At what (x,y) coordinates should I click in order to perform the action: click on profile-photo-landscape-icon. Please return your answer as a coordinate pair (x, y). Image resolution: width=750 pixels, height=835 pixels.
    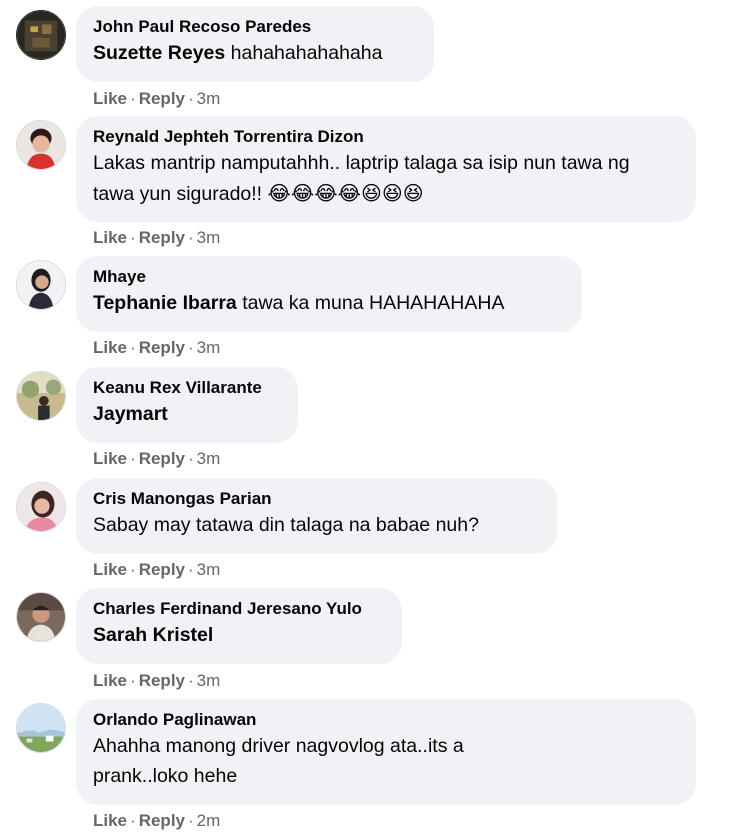
    Looking at the image, I should click on (41, 728).